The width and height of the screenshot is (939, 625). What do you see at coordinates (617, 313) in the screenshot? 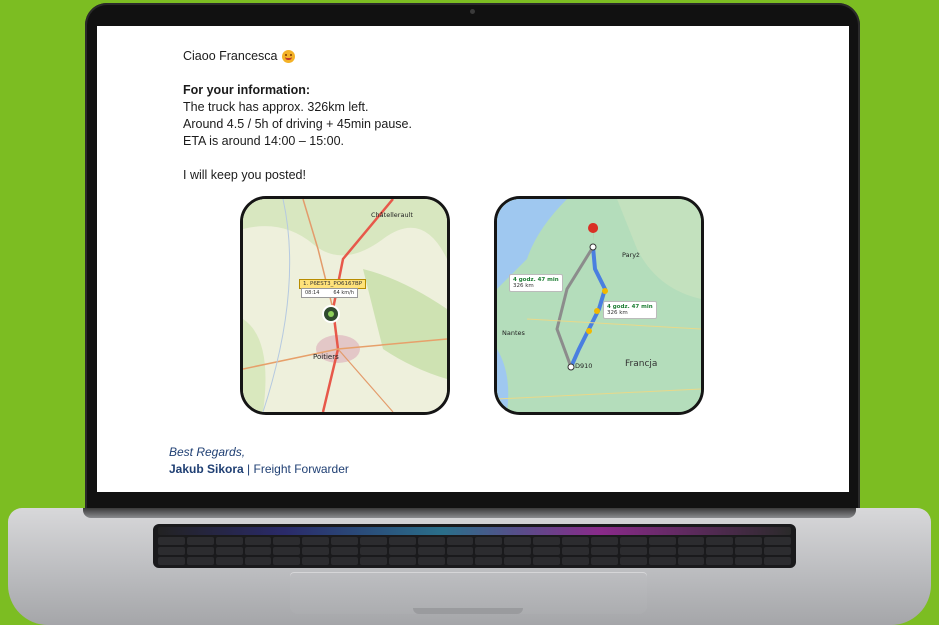
I see `route-b-distance: 326 km` at bounding box center [617, 313].